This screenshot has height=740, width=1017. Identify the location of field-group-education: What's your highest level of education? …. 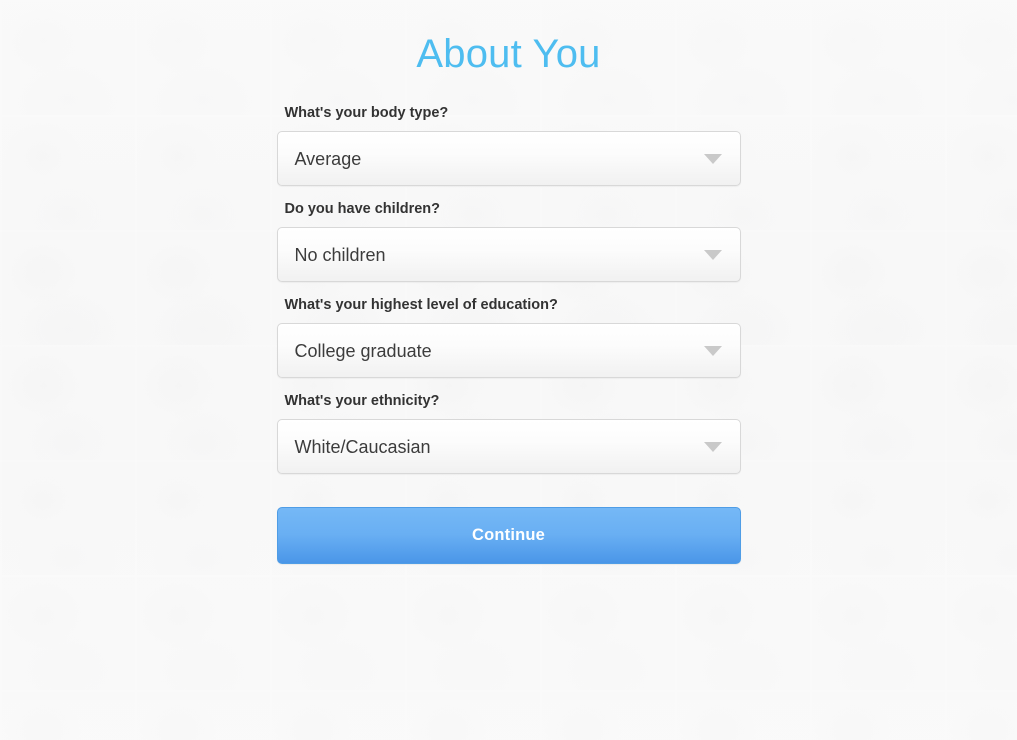
(508, 337).